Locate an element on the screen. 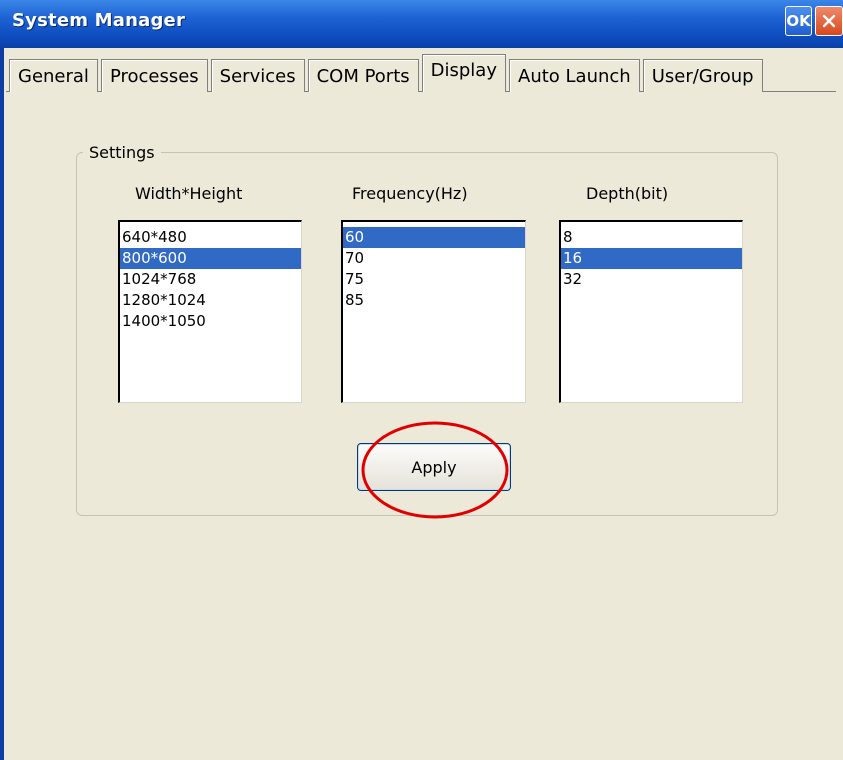  list-item-selected: 800*600 is located at coordinates (210, 258).